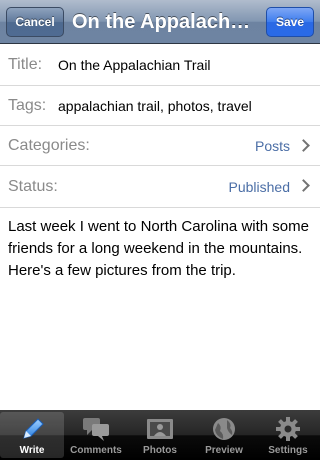 Image resolution: width=320 pixels, height=460 pixels. What do you see at coordinates (25, 64) in the screenshot?
I see `title-label: Title:` at bounding box center [25, 64].